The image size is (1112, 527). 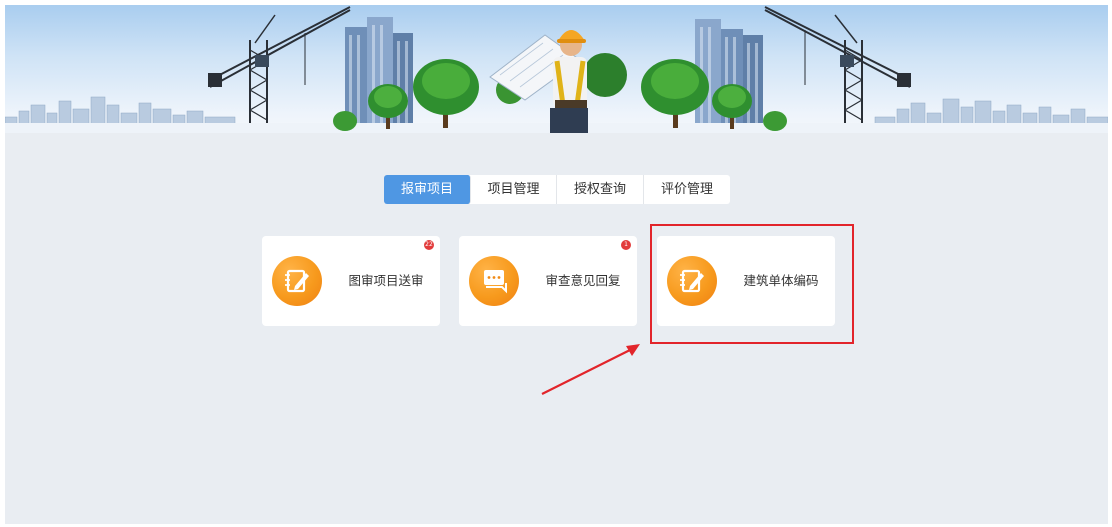 I want to click on card-review-opinion-reply: 审查意见回复 1, so click(x=548, y=281).